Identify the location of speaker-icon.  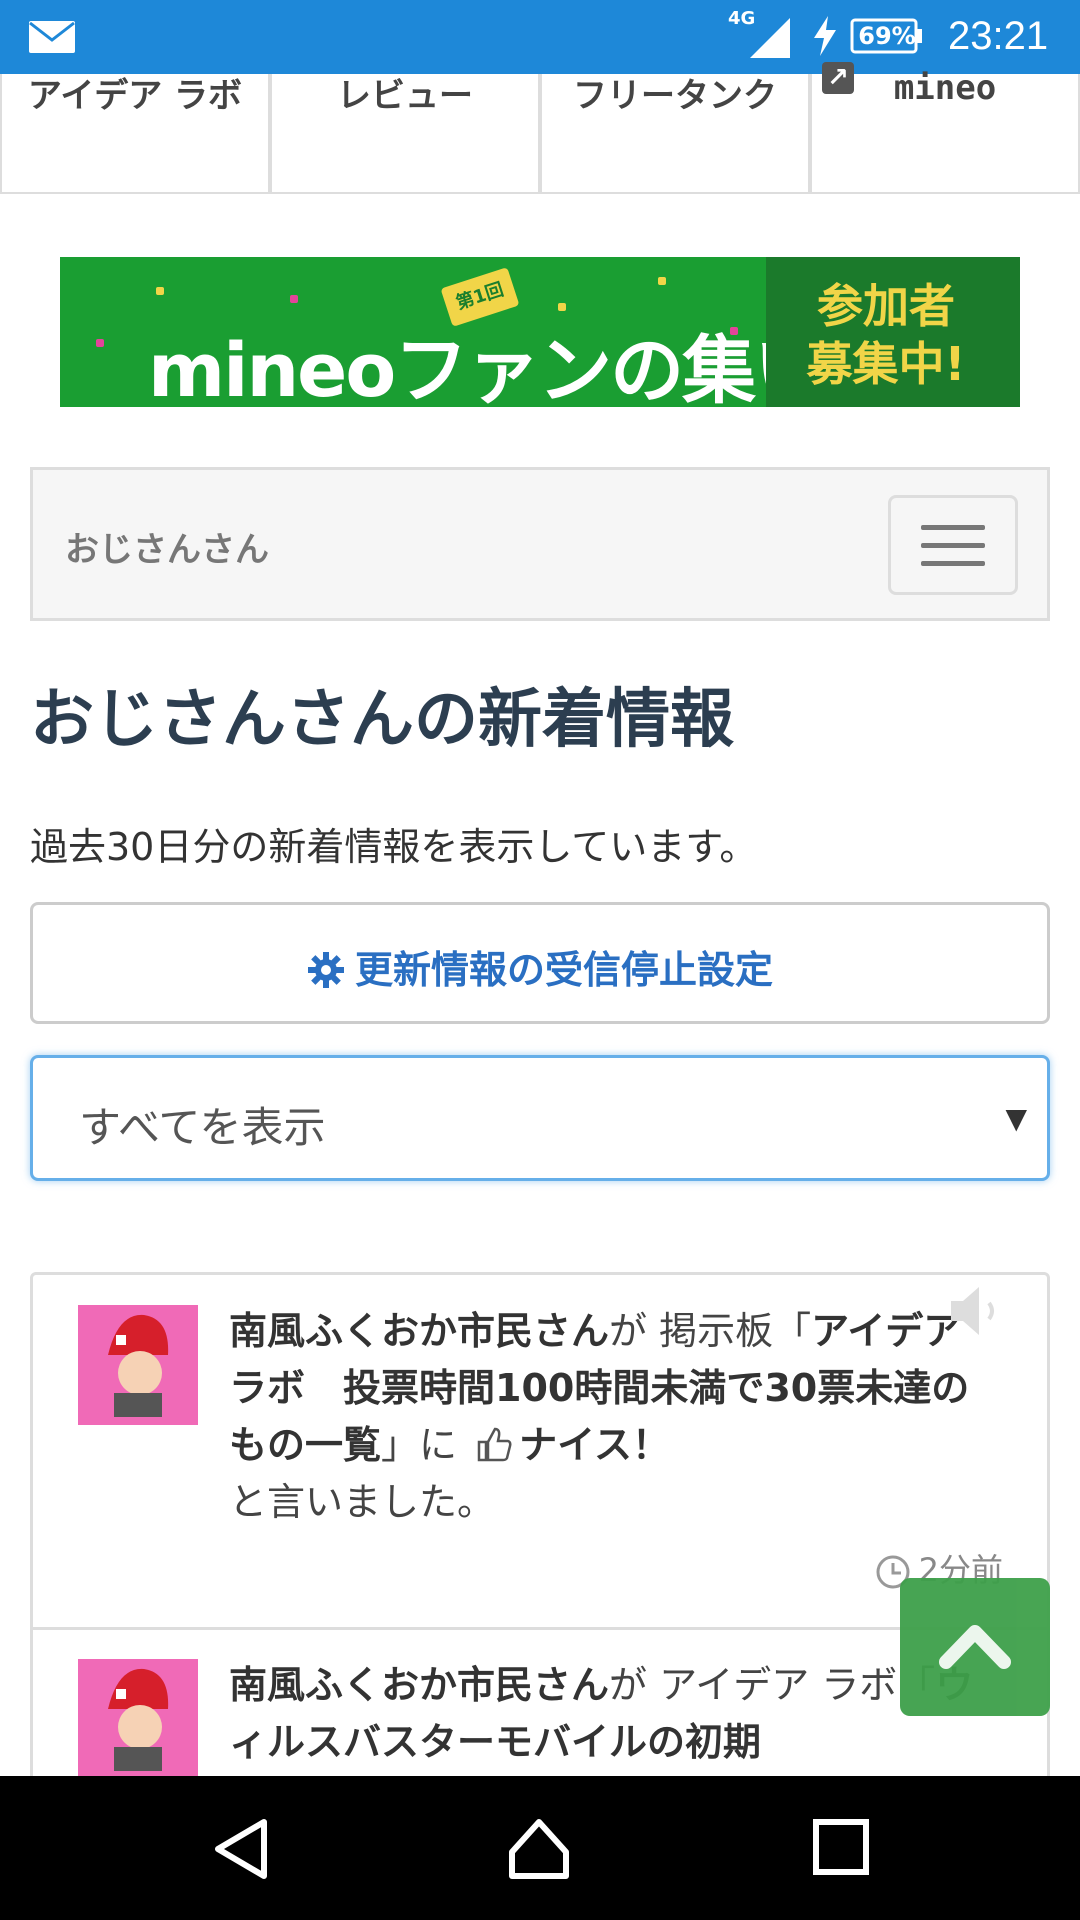
(977, 1311).